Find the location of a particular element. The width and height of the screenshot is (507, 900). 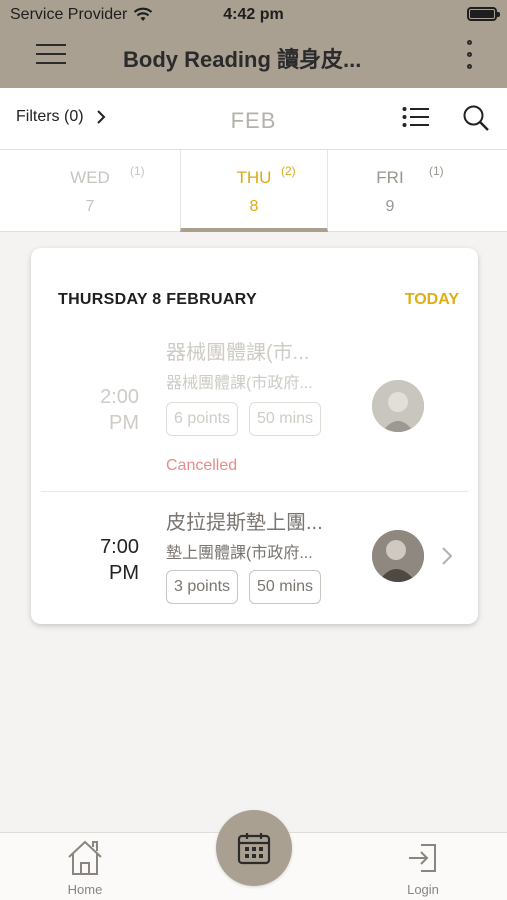

battery-icon is located at coordinates (483, 14).